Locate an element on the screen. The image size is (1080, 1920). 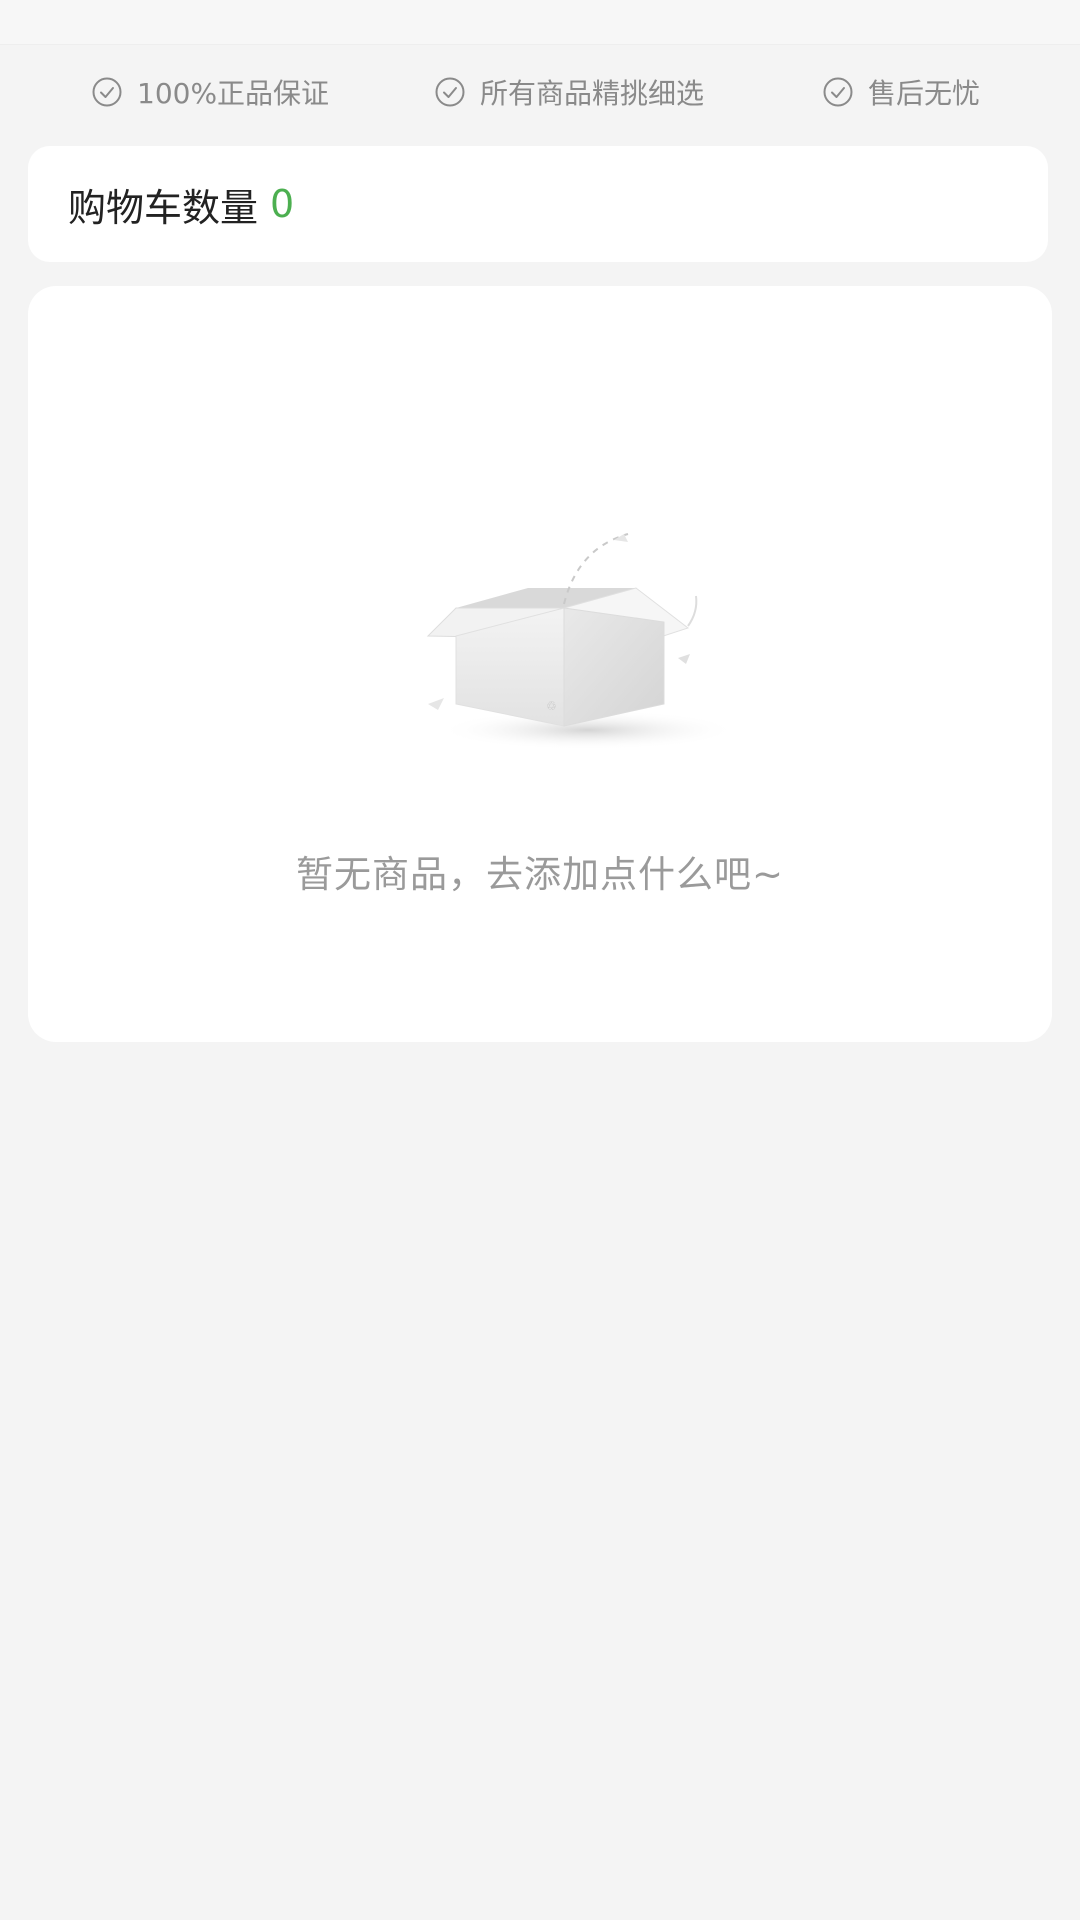
guarantee-label: 100%正品保证 is located at coordinates (233, 93).